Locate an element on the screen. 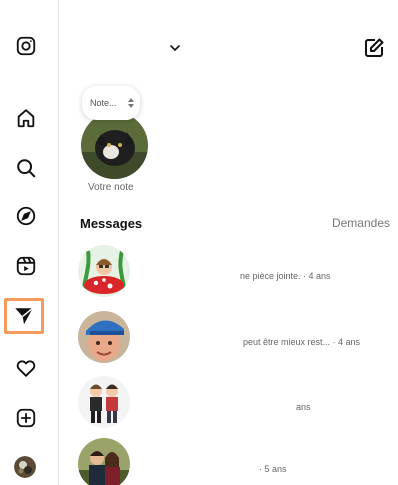 The image size is (398, 485). direct-icon is located at coordinates (24, 316).